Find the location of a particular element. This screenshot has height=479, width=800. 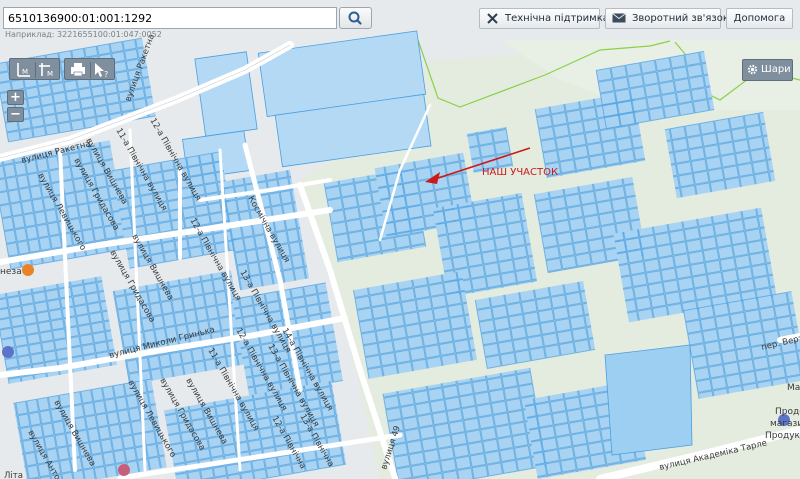

search-icon is located at coordinates (355, 18).